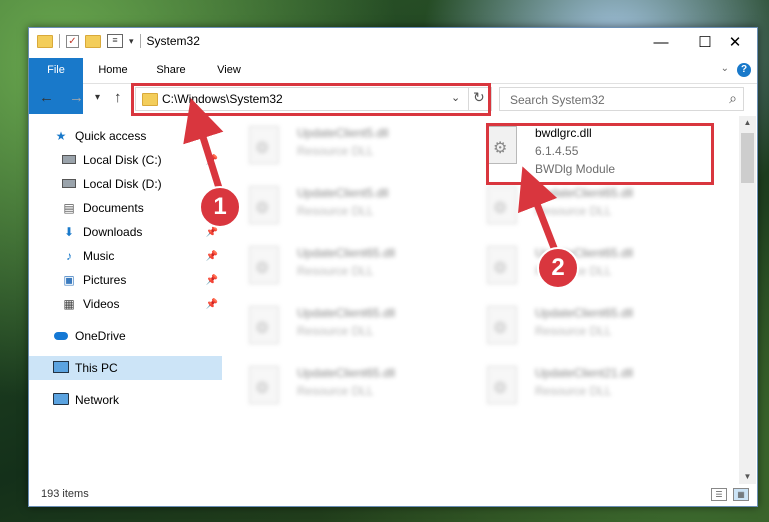  Describe the element at coordinates (125, 304) in the screenshot. I see `sidebar-item-videos: ▦ Videos 📌` at that location.